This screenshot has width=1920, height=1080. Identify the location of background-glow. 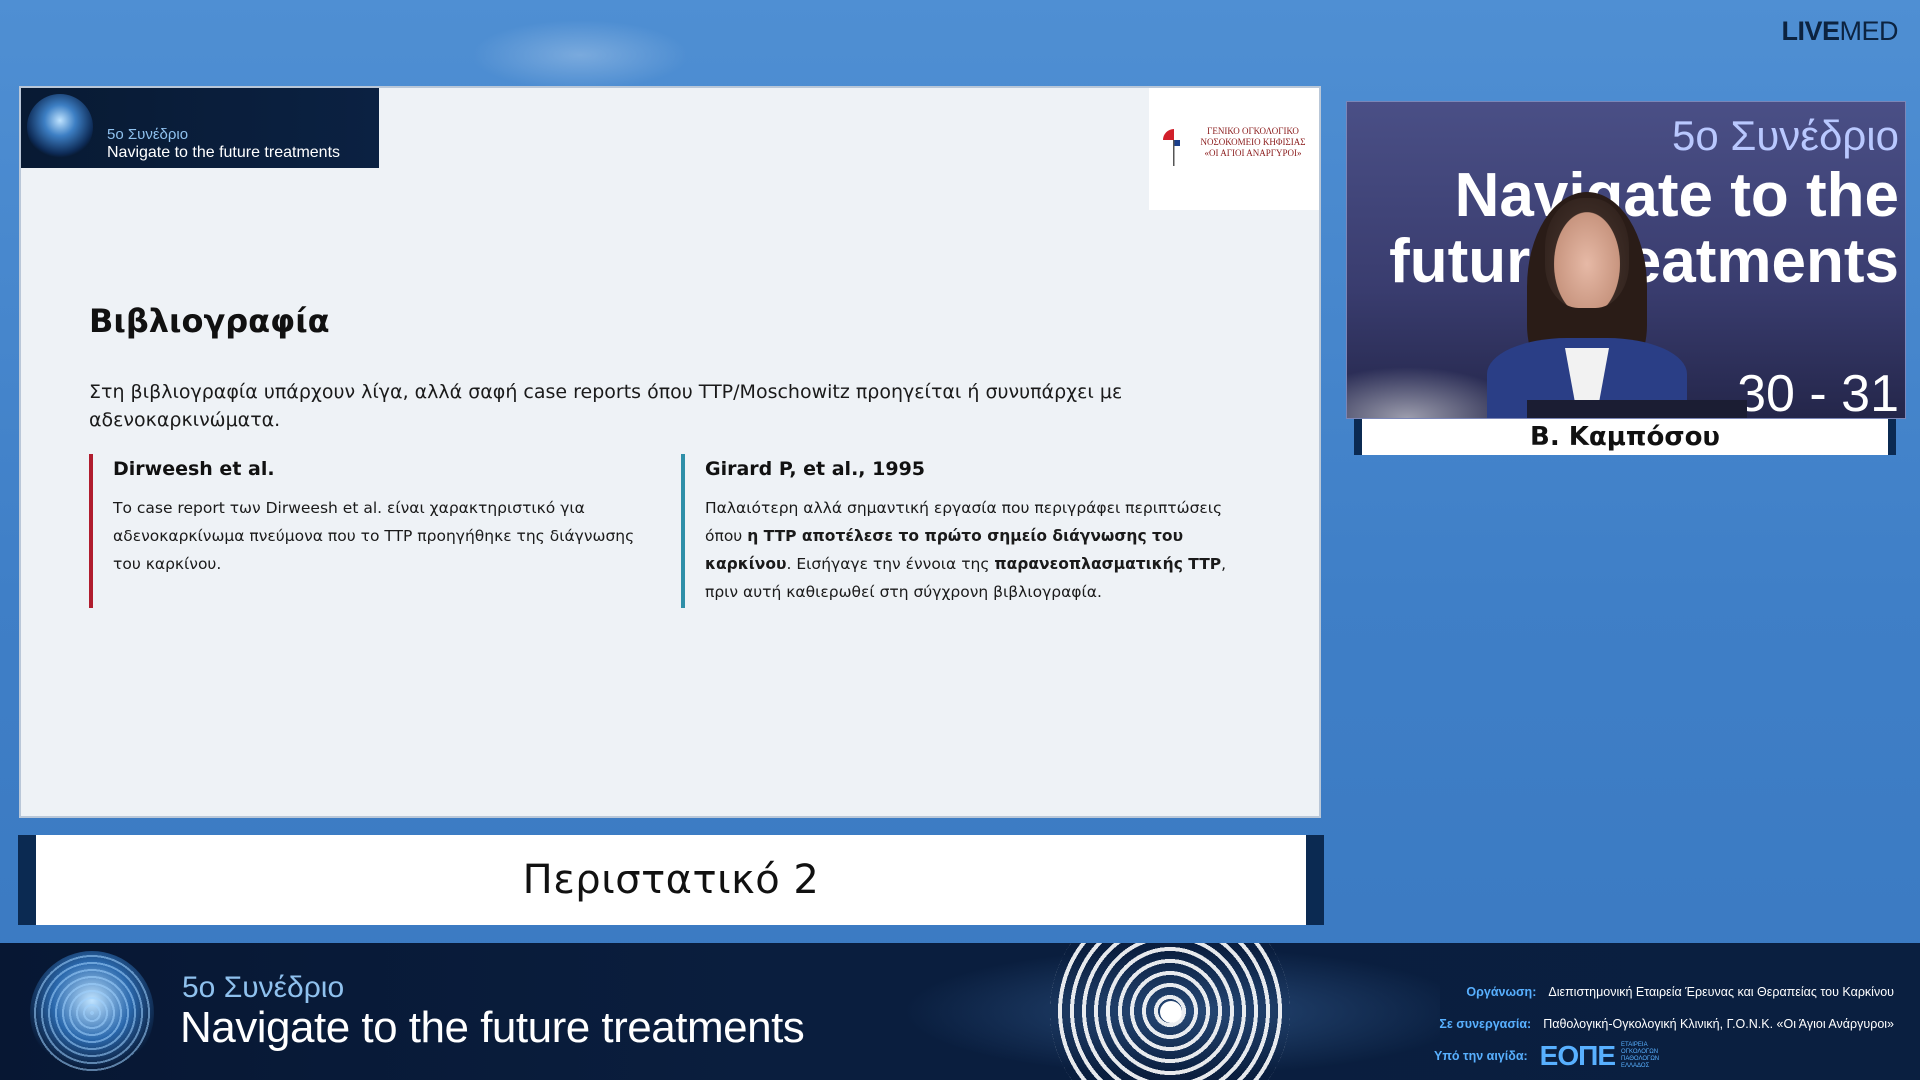
(580, 55).